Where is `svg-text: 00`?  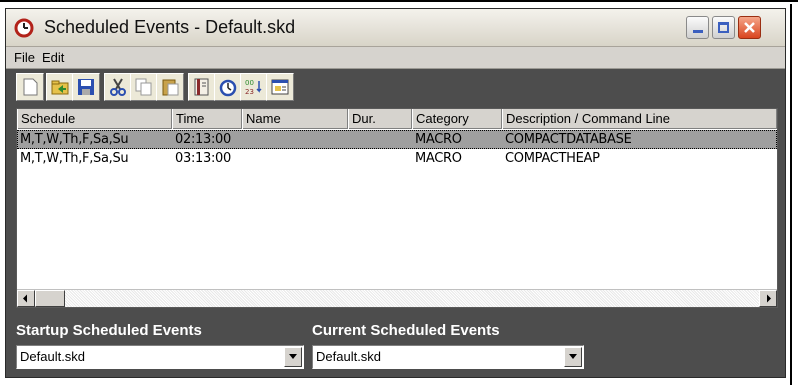 svg-text: 00 is located at coordinates (249, 83).